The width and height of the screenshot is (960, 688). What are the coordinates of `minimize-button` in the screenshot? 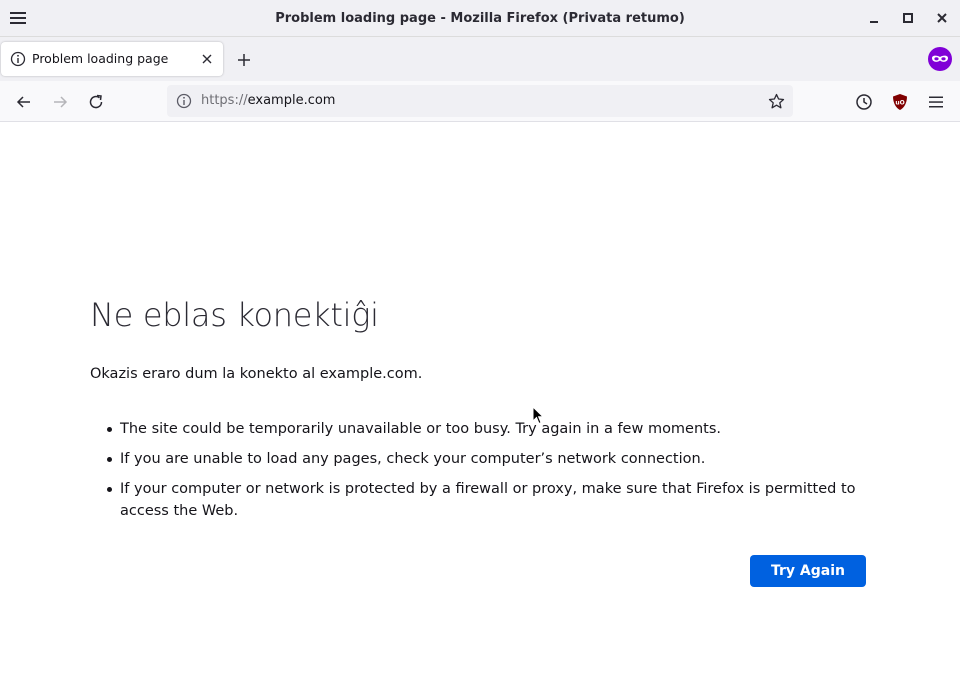 It's located at (874, 18).